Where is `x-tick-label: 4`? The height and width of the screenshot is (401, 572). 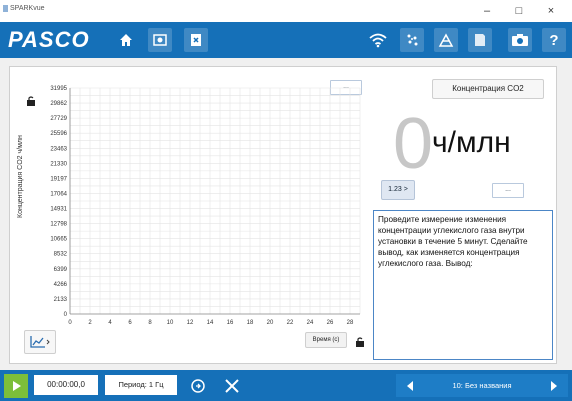 x-tick-label: 4 is located at coordinates (110, 323).